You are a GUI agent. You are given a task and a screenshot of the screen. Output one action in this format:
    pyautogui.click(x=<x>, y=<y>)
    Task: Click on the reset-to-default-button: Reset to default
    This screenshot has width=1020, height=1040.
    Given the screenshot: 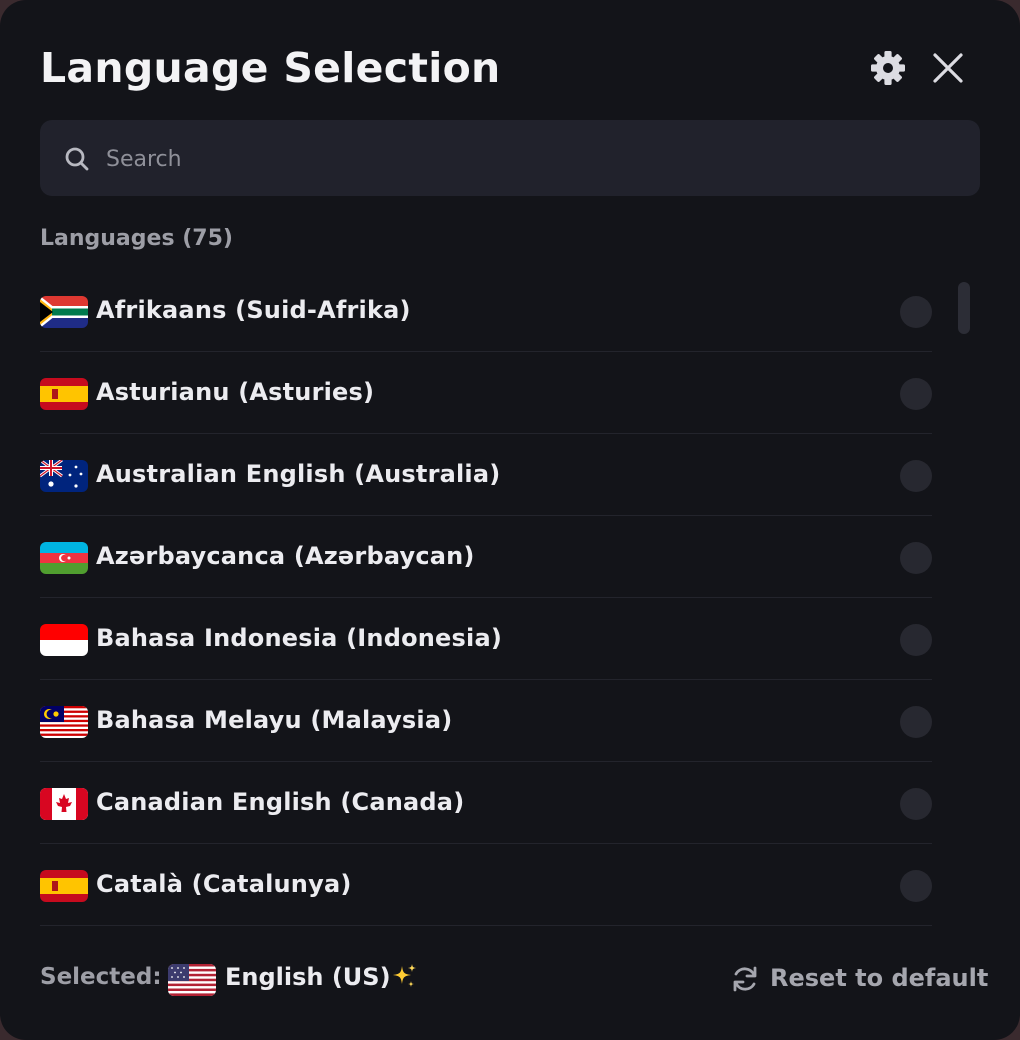 What is the action you would take?
    pyautogui.click(x=859, y=980)
    